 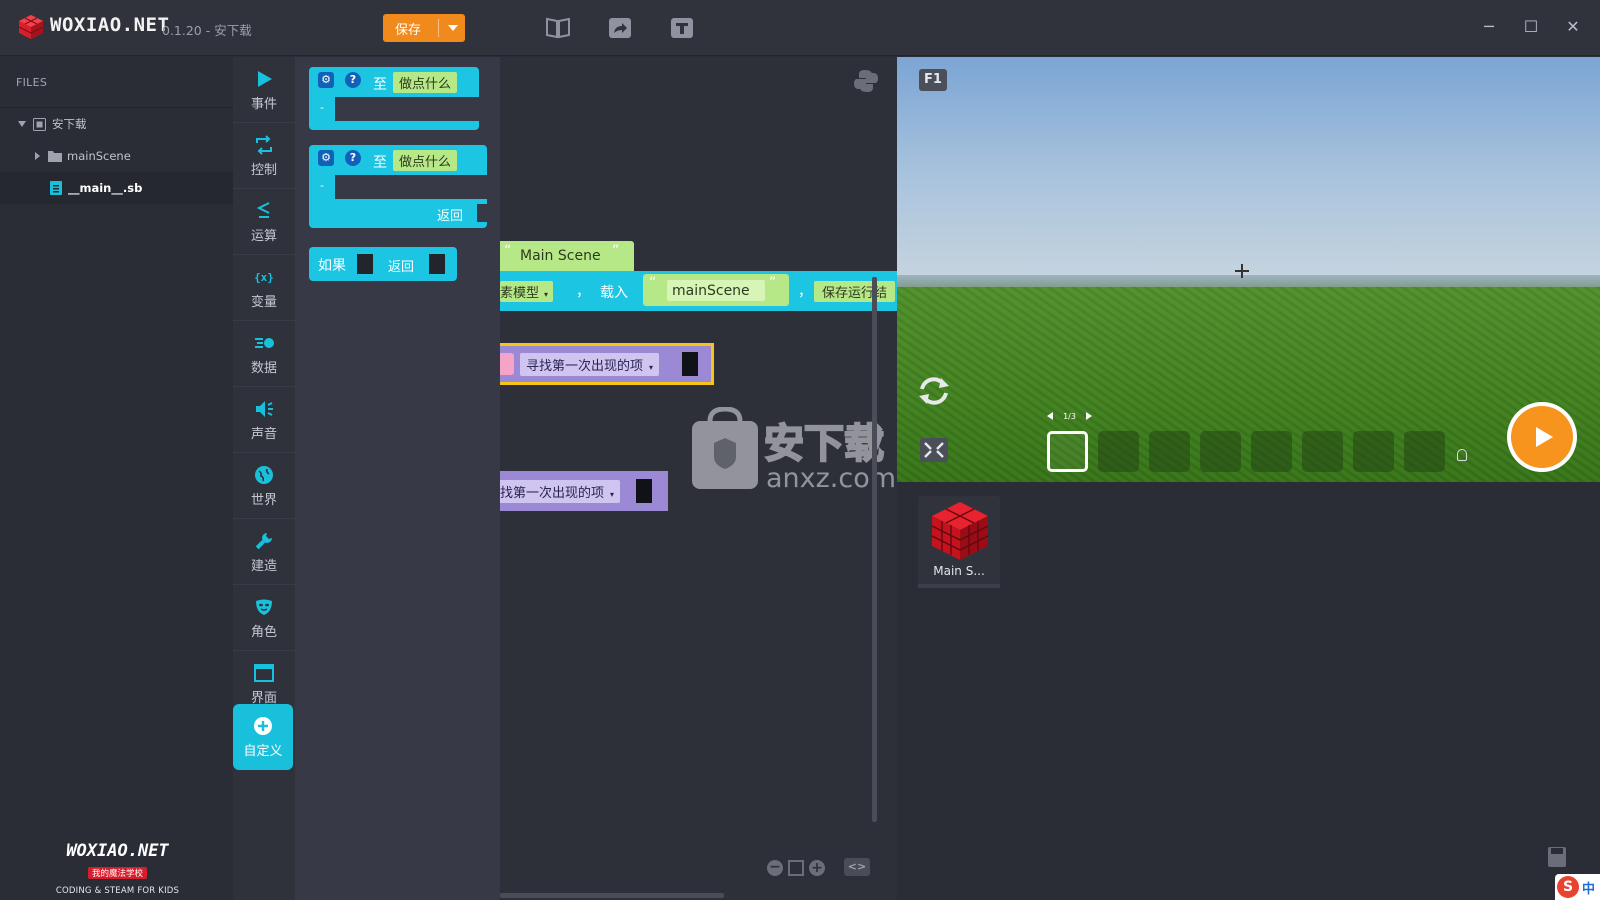 What do you see at coordinates (450, 216) in the screenshot?
I see `block-return-label: 返回` at bounding box center [450, 216].